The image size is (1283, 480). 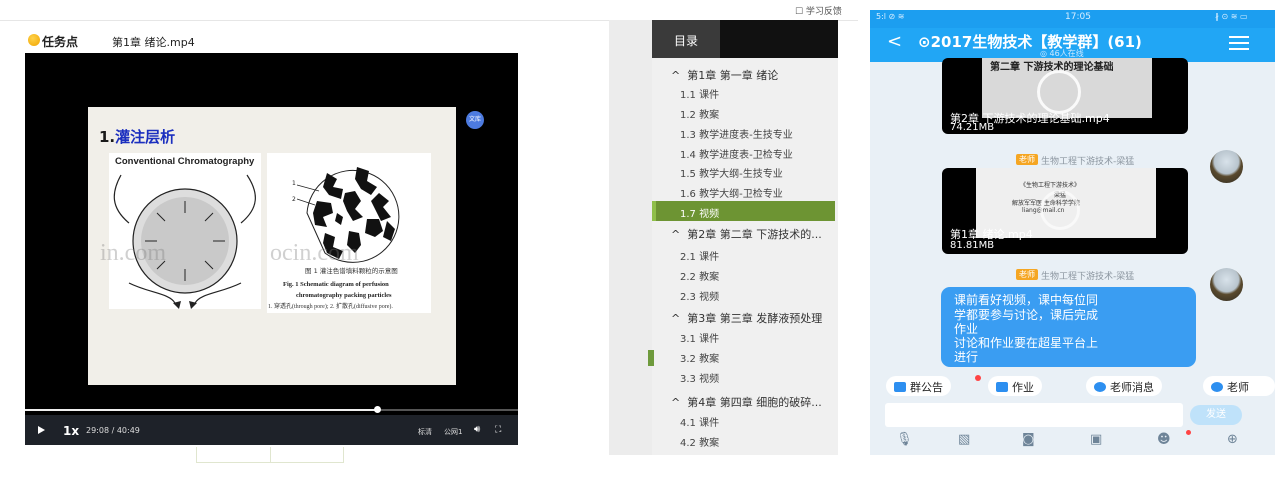 I want to click on message-line: 进行, so click(x=966, y=357).